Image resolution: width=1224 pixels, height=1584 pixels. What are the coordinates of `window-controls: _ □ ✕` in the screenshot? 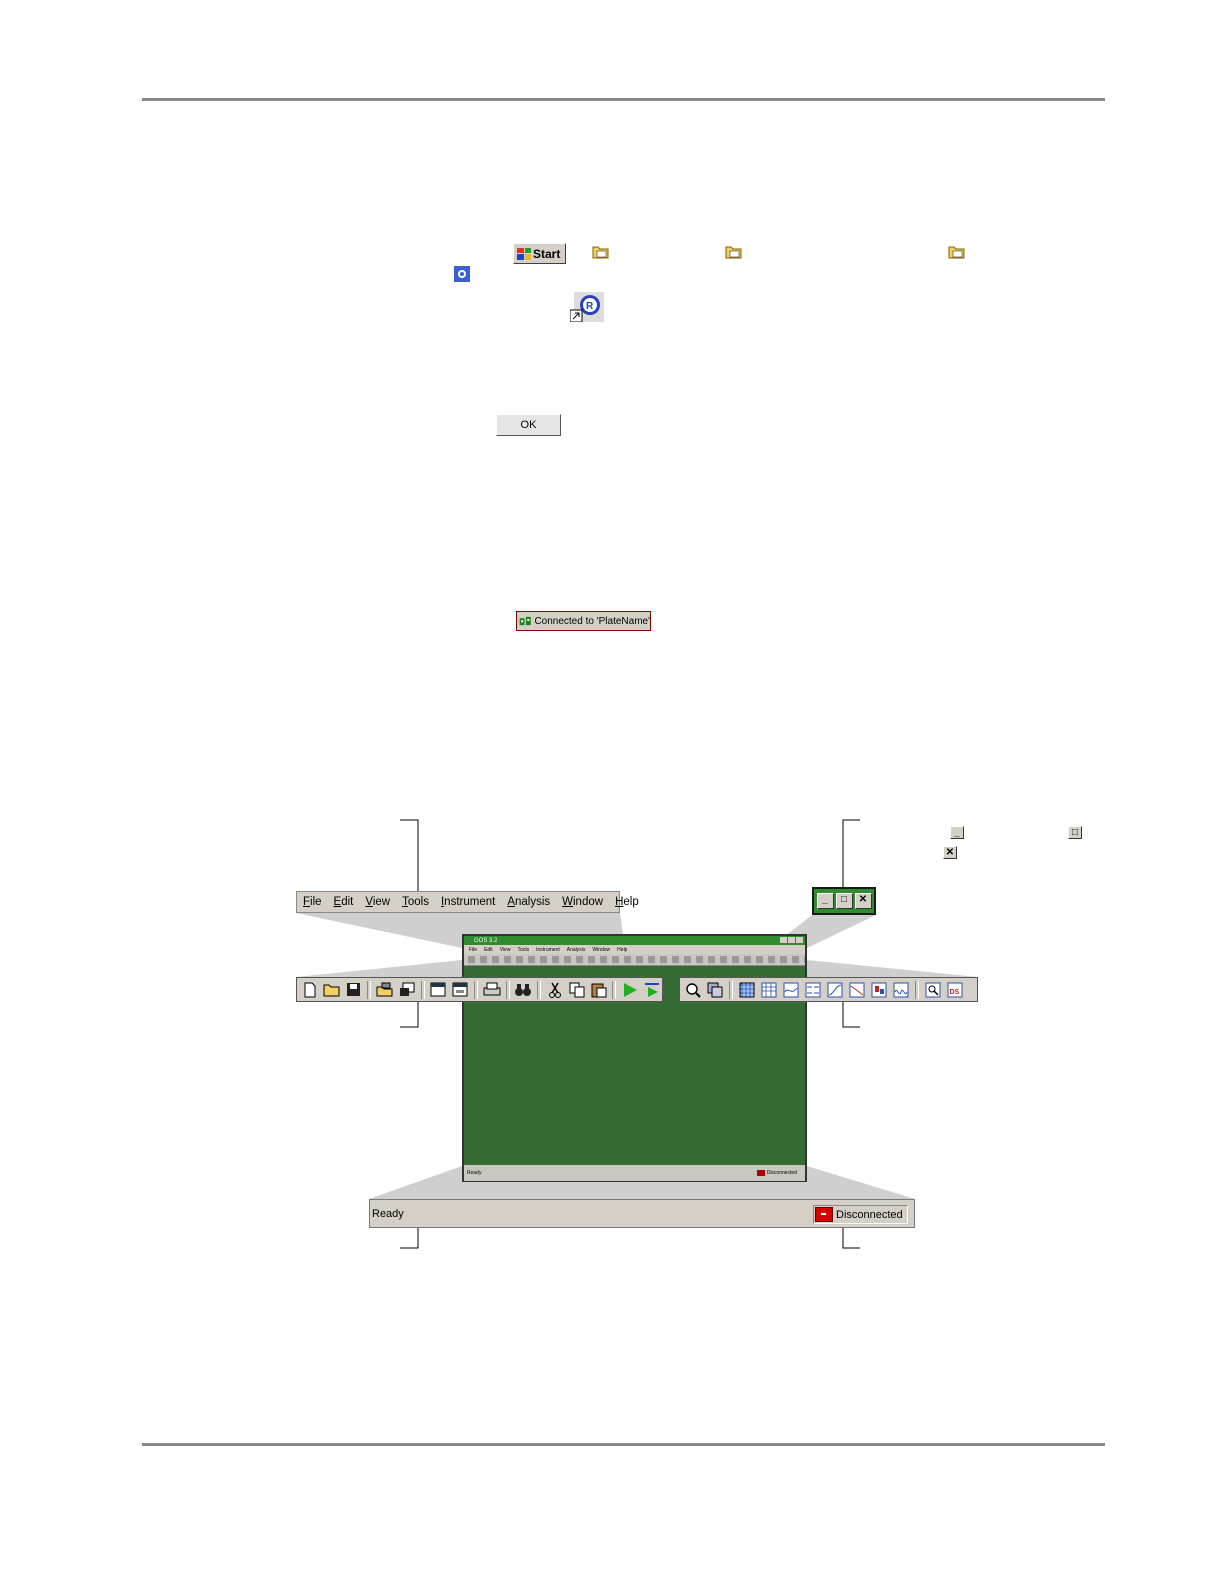 It's located at (844, 901).